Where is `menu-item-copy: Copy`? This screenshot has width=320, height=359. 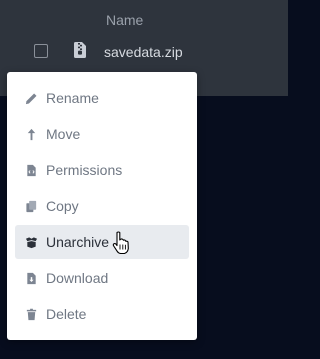 menu-item-copy: Copy is located at coordinates (102, 206).